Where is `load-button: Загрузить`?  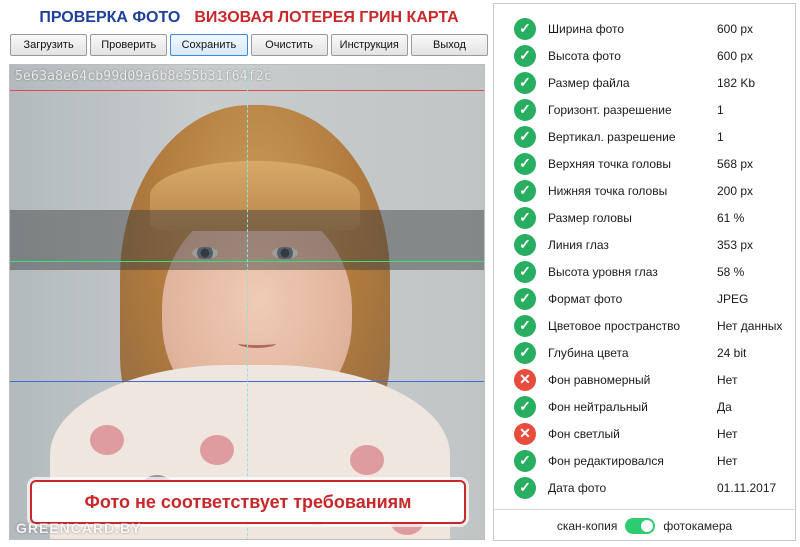
load-button: Загрузить is located at coordinates (49, 45).